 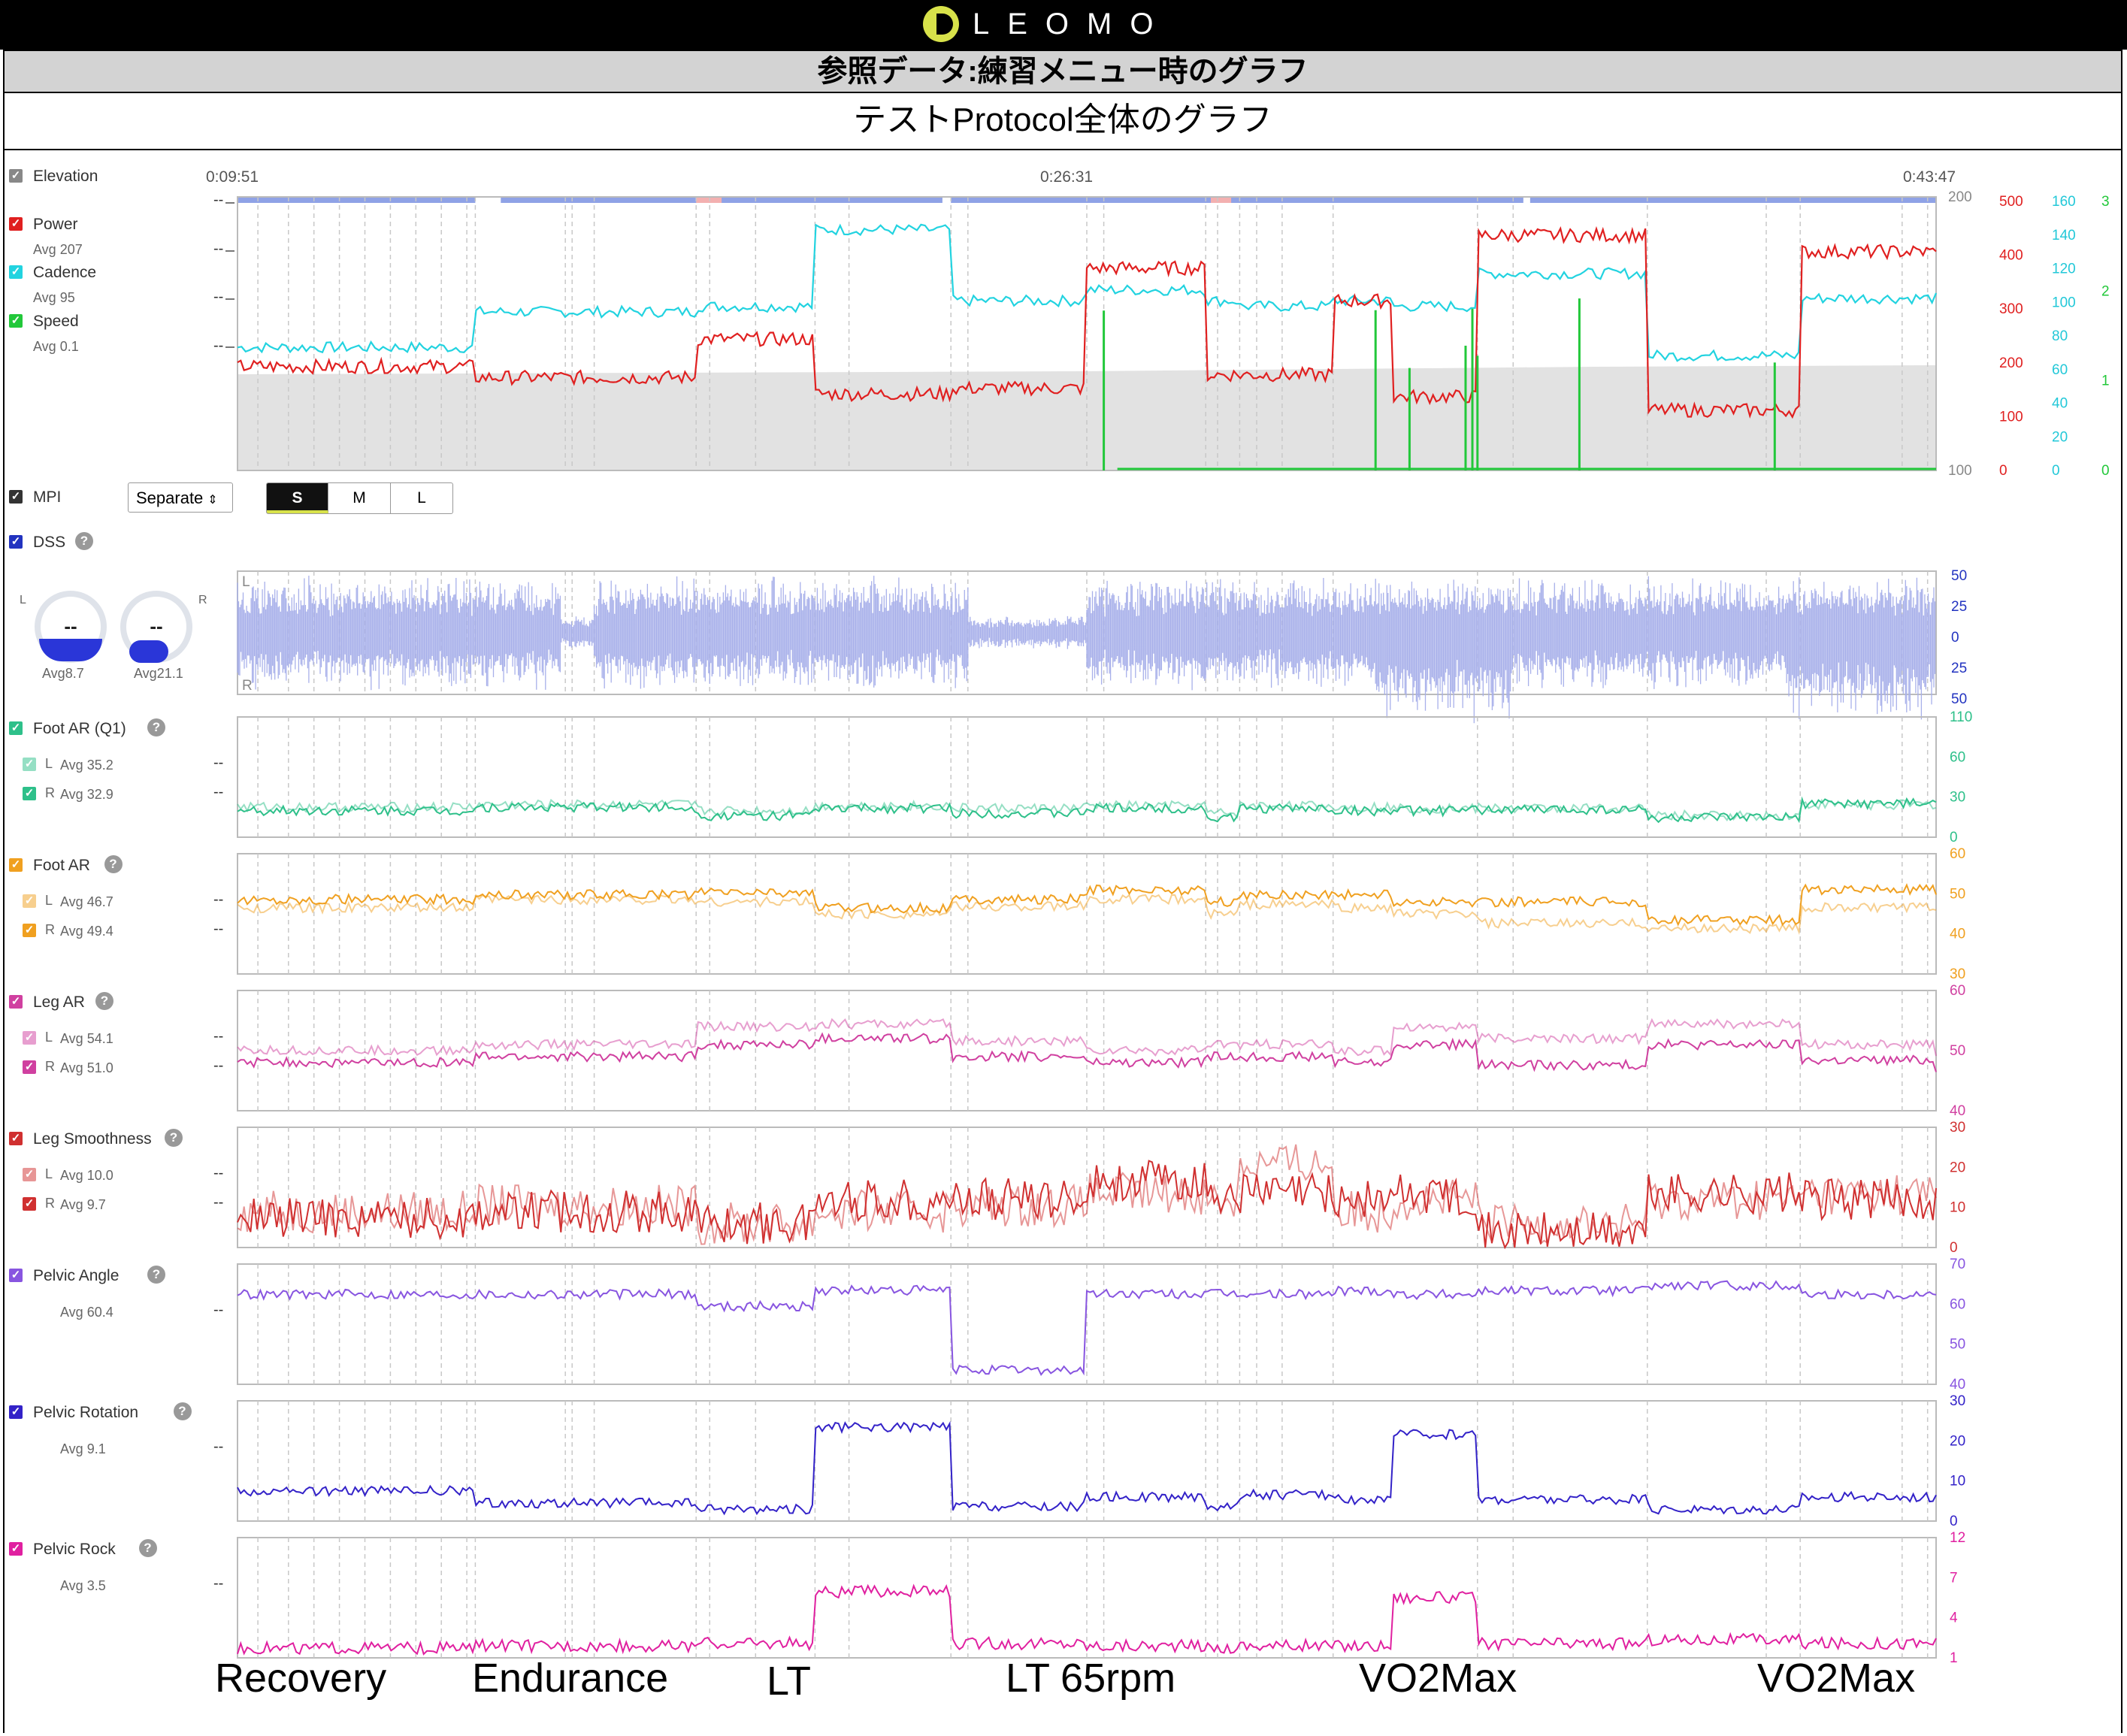 What do you see at coordinates (2064, 202) in the screenshot?
I see `cadence-tick: 160` at bounding box center [2064, 202].